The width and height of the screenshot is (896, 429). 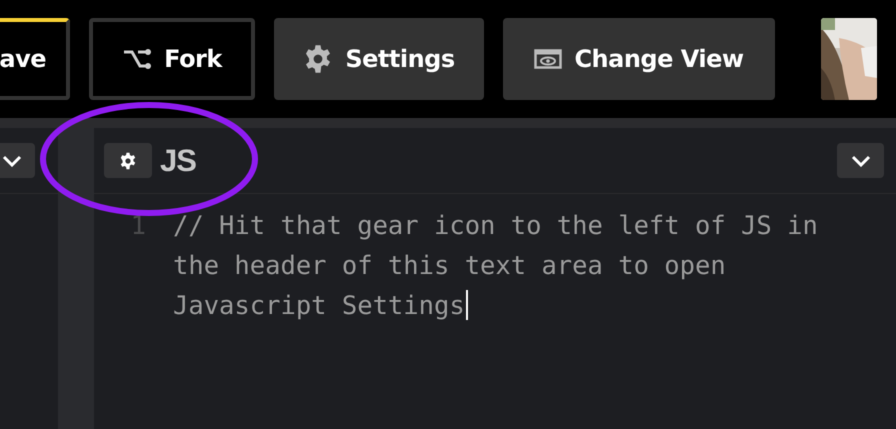 What do you see at coordinates (137, 59) in the screenshot?
I see `branch-icon` at bounding box center [137, 59].